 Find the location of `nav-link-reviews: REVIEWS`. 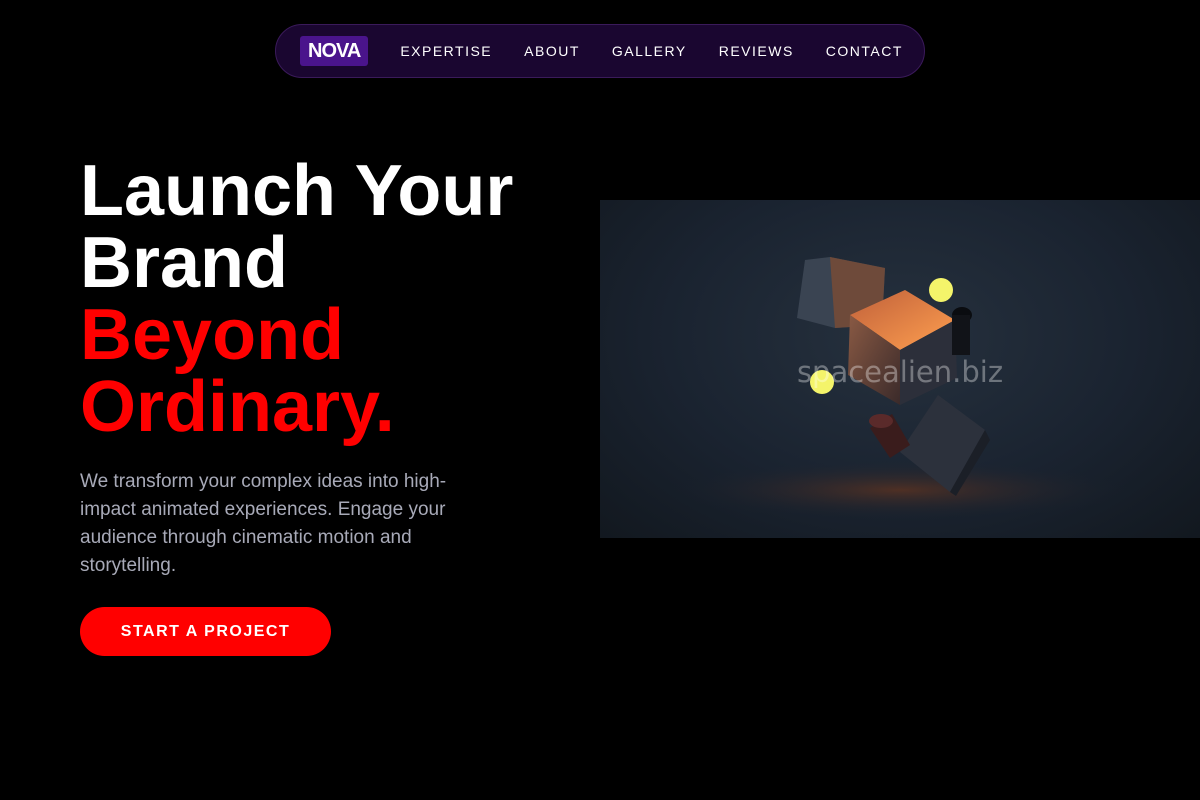

nav-link-reviews: REVIEWS is located at coordinates (756, 51).